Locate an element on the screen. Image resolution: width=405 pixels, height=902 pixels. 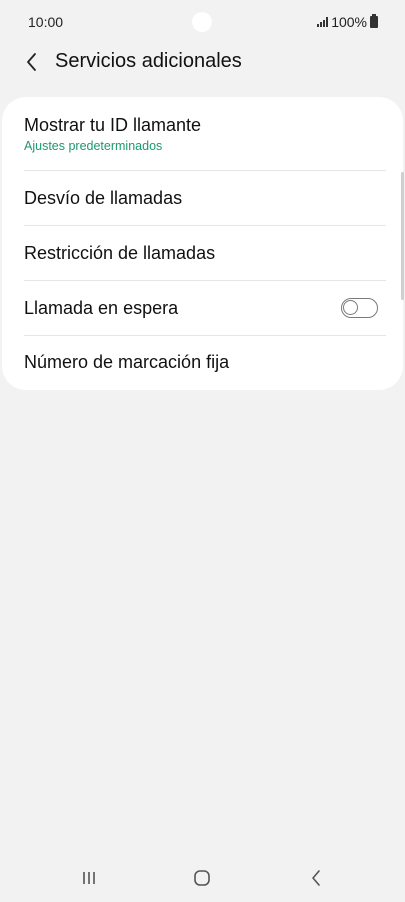
home-button is located at coordinates (202, 878).